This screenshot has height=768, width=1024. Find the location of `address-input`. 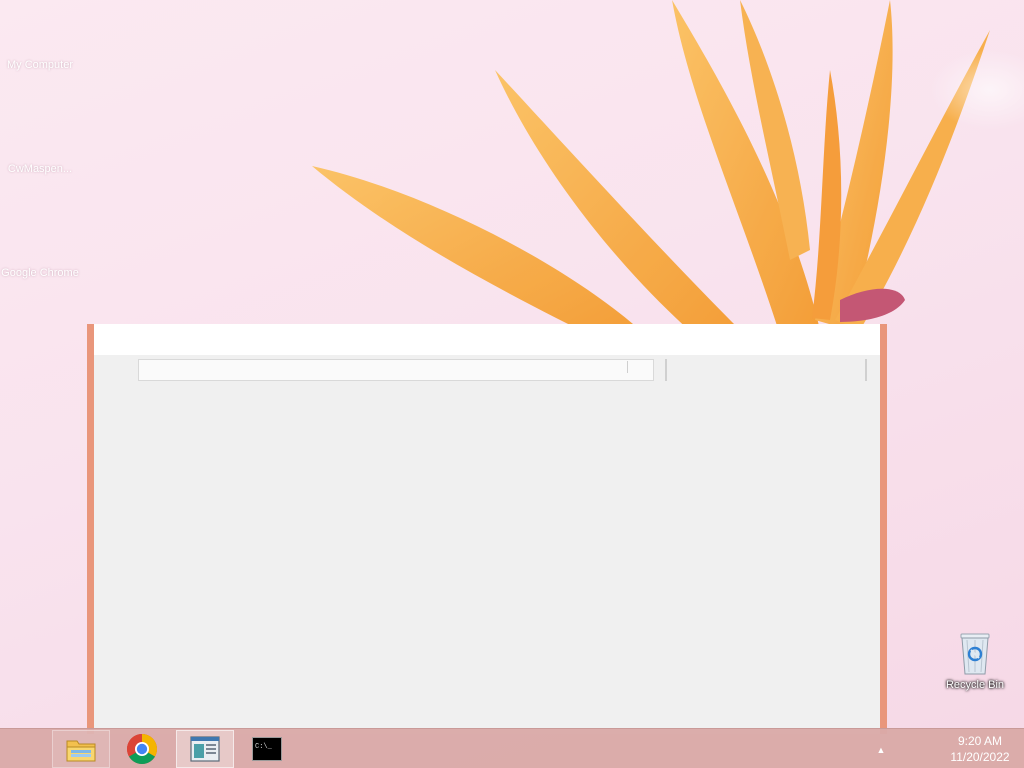

address-input is located at coordinates (396, 370).